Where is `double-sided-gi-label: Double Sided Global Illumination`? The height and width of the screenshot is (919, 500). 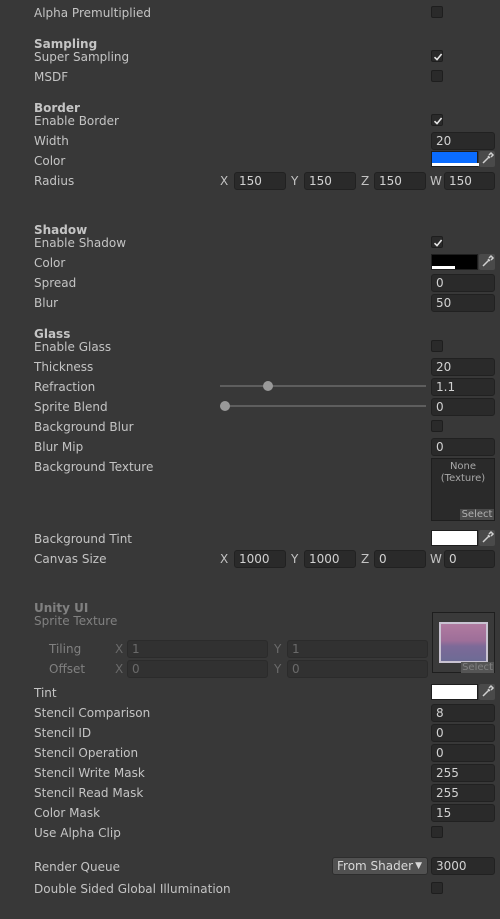
double-sided-gi-label: Double Sided Global Illumination is located at coordinates (132, 889).